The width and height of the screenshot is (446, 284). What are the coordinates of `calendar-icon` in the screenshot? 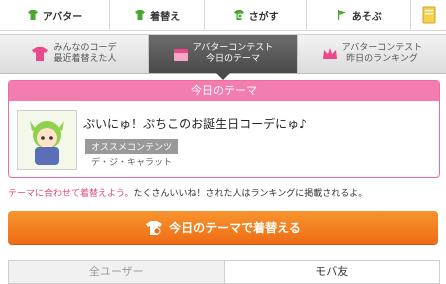 It's located at (180, 55).